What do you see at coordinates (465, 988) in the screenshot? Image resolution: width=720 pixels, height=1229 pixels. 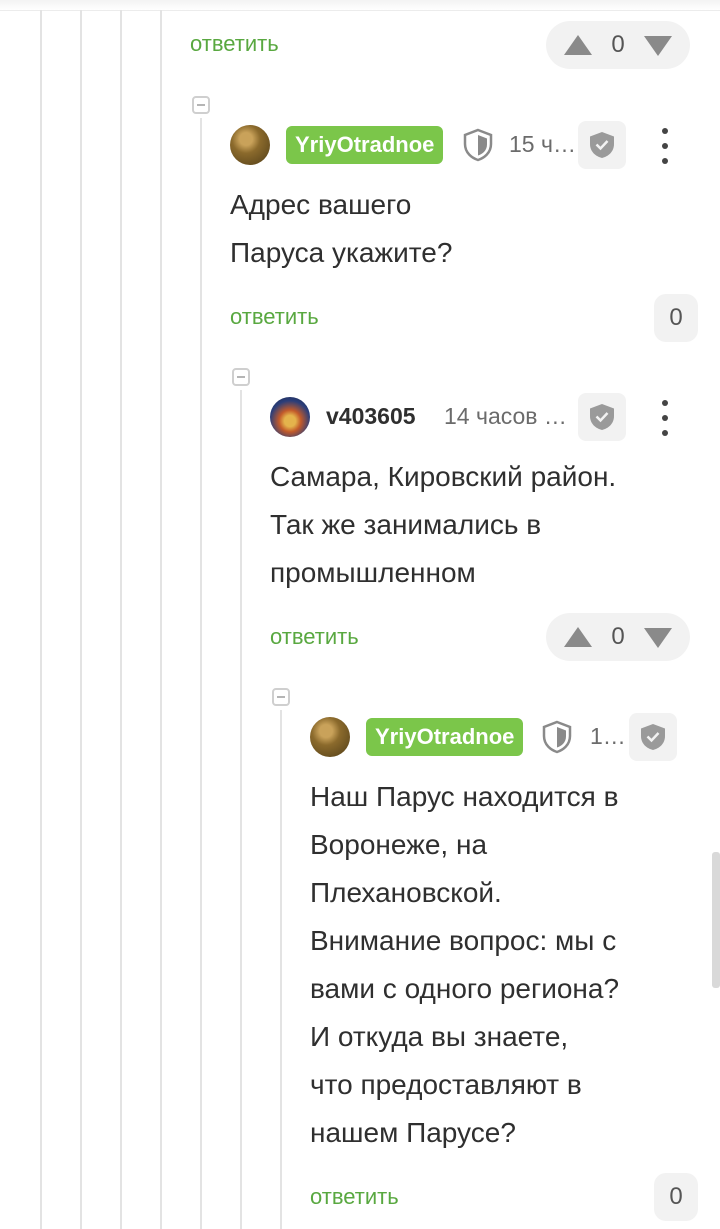 I see `comment-text-line: вами с одного региона?` at bounding box center [465, 988].